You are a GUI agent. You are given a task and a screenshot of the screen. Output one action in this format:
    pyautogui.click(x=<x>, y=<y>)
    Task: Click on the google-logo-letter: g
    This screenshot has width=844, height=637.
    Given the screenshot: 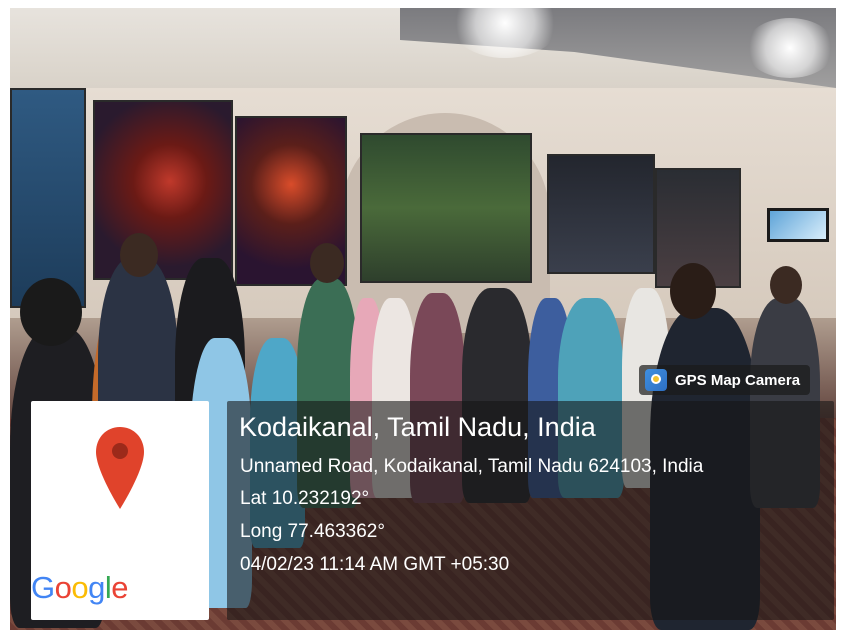 What is the action you would take?
    pyautogui.click(x=96, y=587)
    